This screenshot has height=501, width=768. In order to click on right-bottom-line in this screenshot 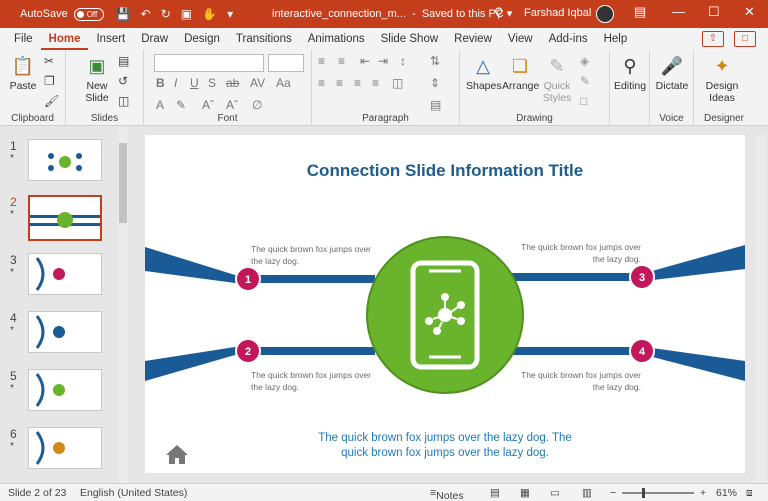, I will do `click(575, 351)`.